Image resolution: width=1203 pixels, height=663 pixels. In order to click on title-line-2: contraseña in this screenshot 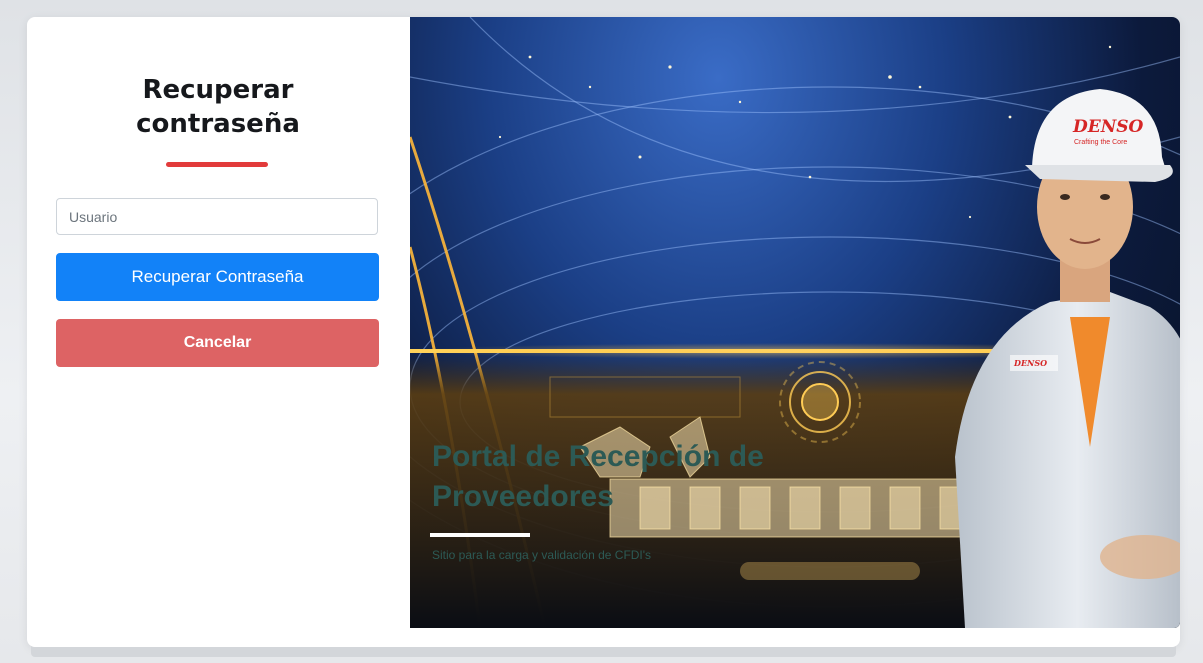, I will do `click(218, 124)`.